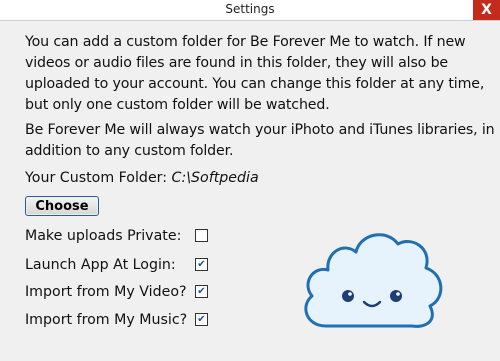  I want to click on window-title: Settings, so click(250, 9).